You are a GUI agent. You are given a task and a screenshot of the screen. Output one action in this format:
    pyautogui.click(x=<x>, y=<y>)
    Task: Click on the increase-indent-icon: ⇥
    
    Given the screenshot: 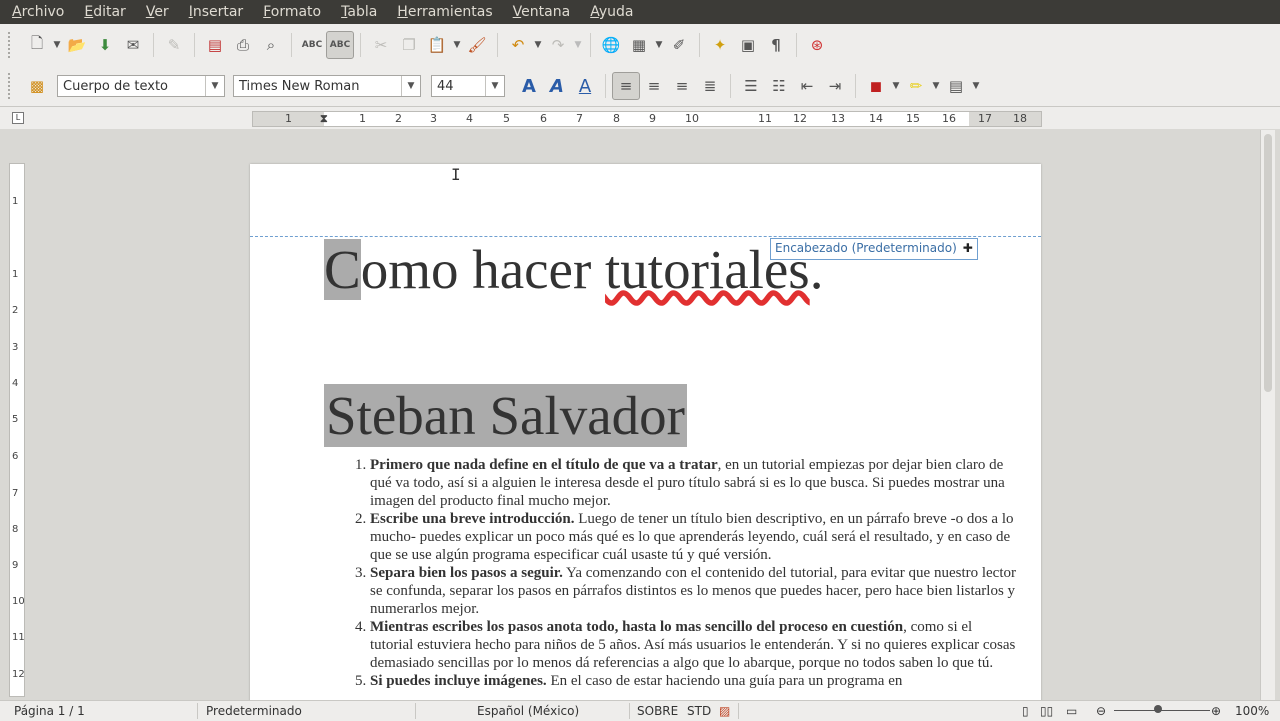 What is the action you would take?
    pyautogui.click(x=835, y=86)
    